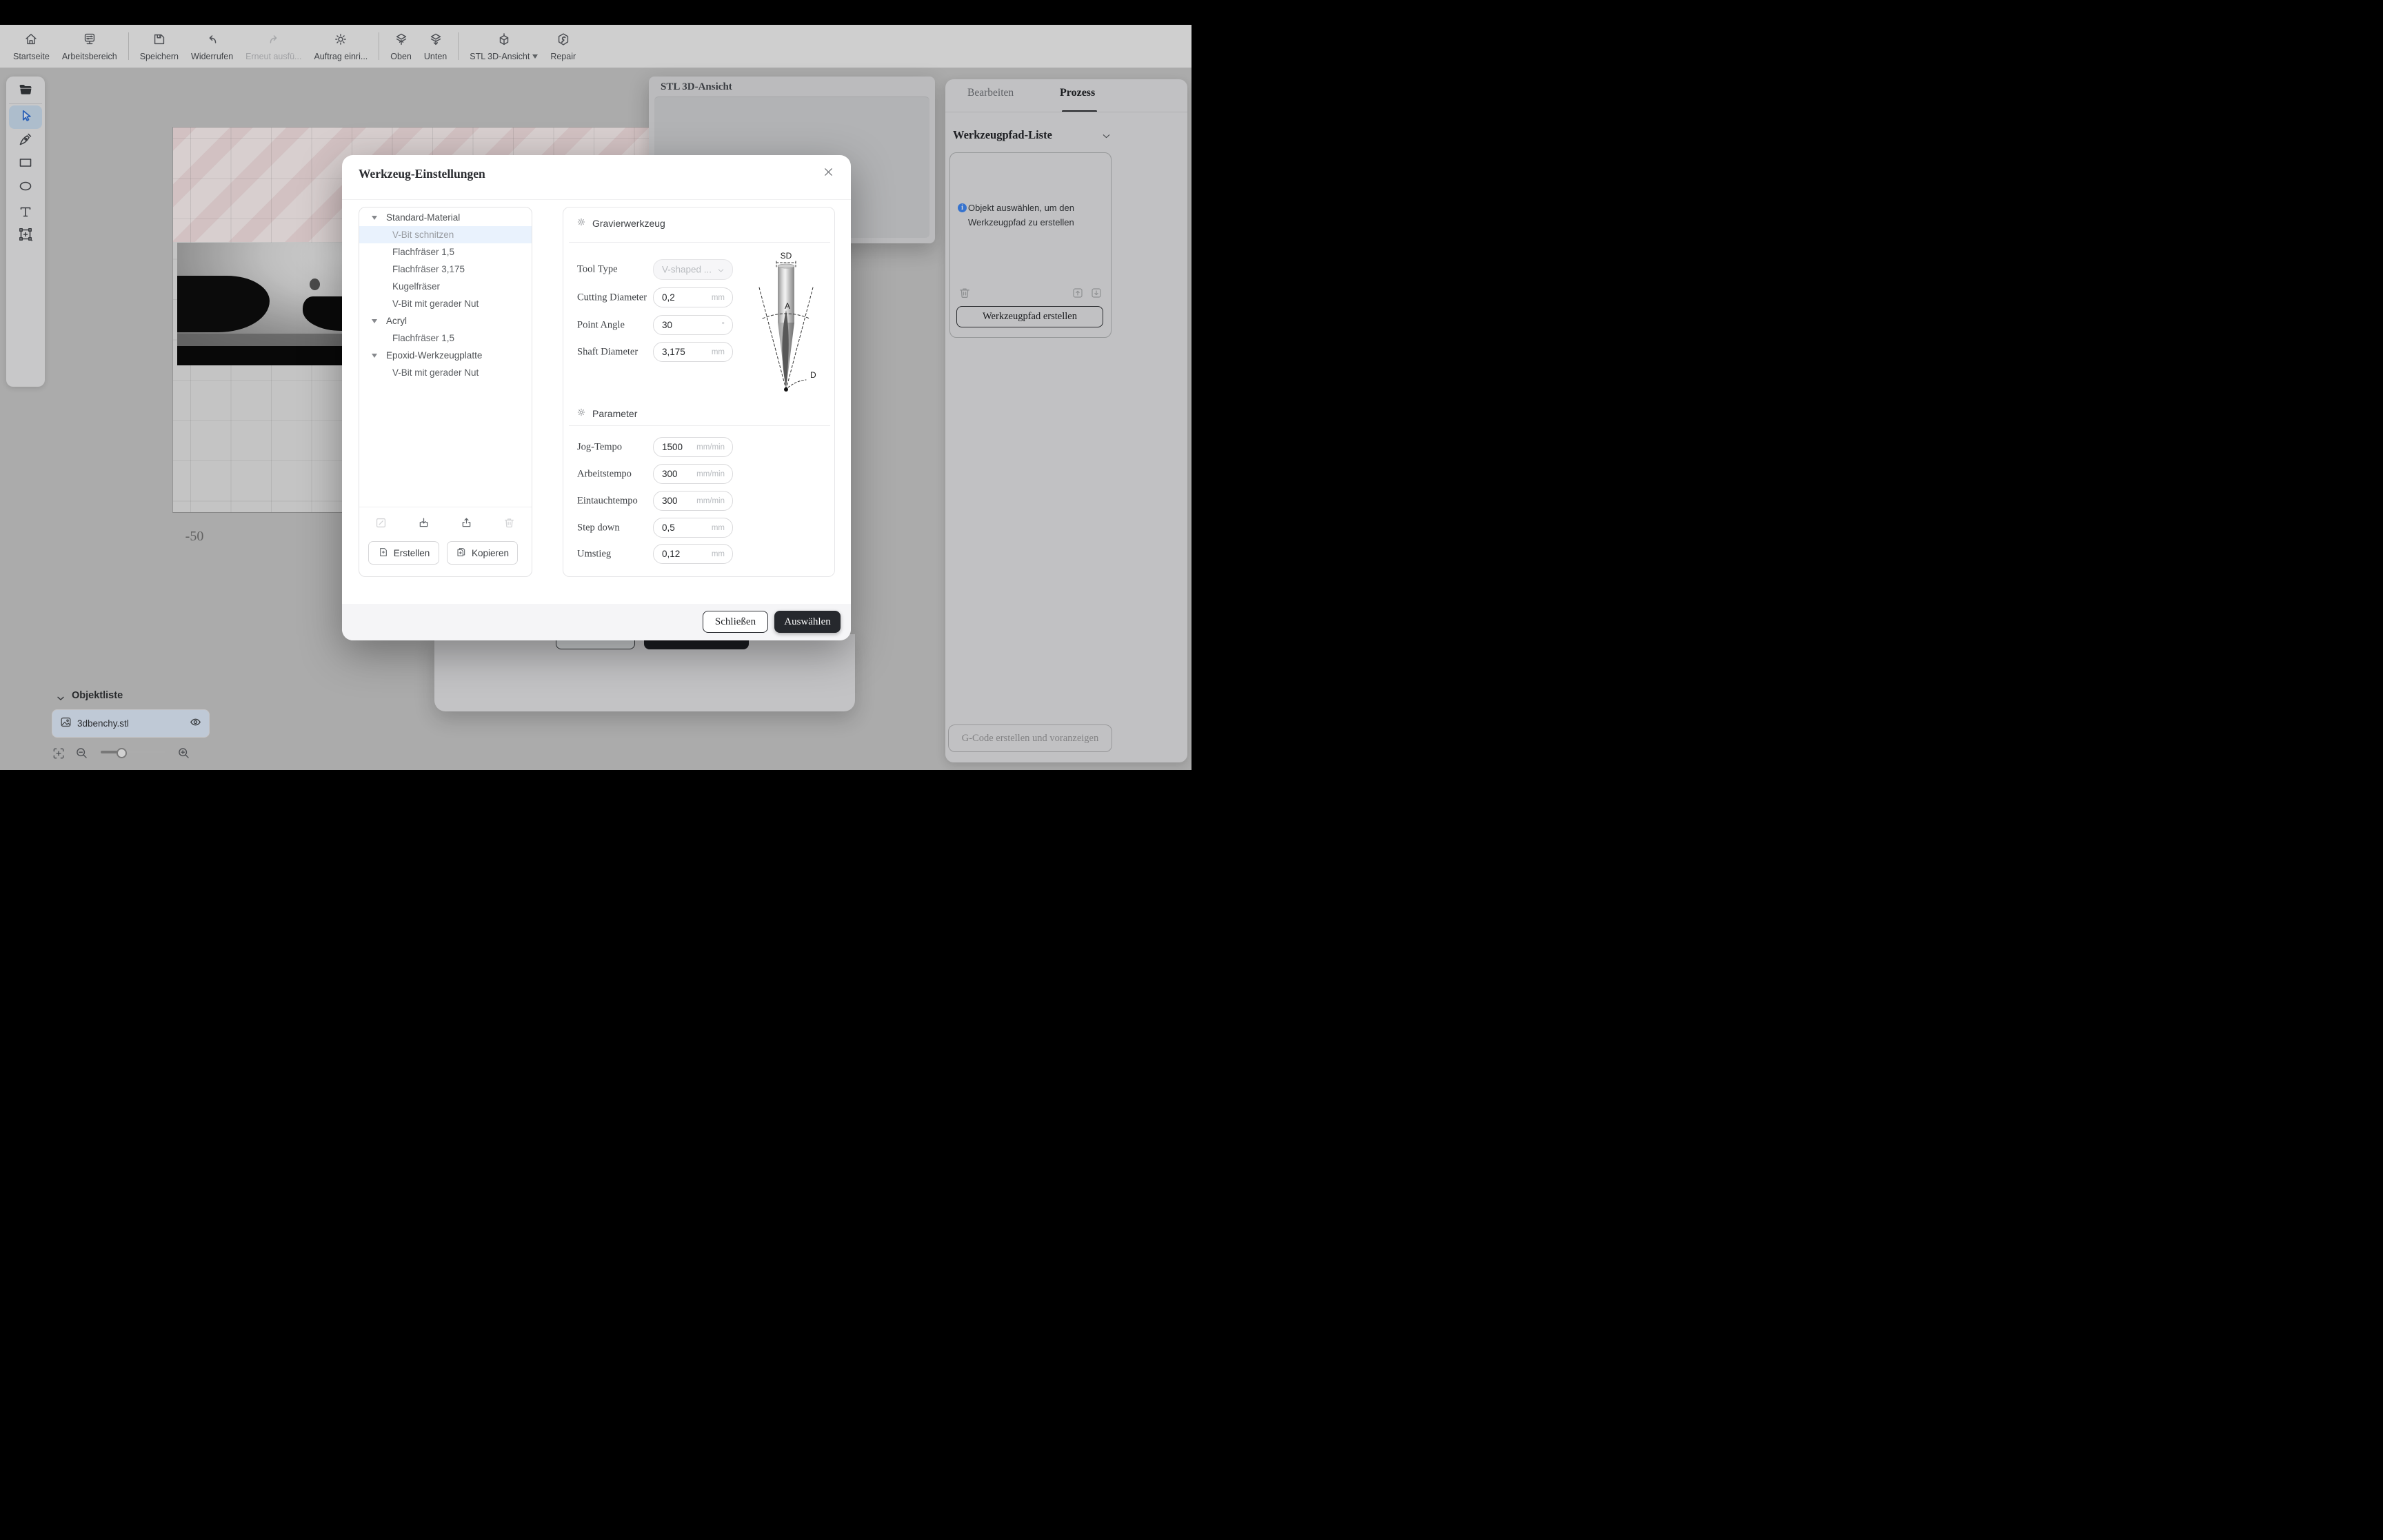 This screenshot has width=2383, height=1540. What do you see at coordinates (383, 554) in the screenshot?
I see `file-plus-icon` at bounding box center [383, 554].